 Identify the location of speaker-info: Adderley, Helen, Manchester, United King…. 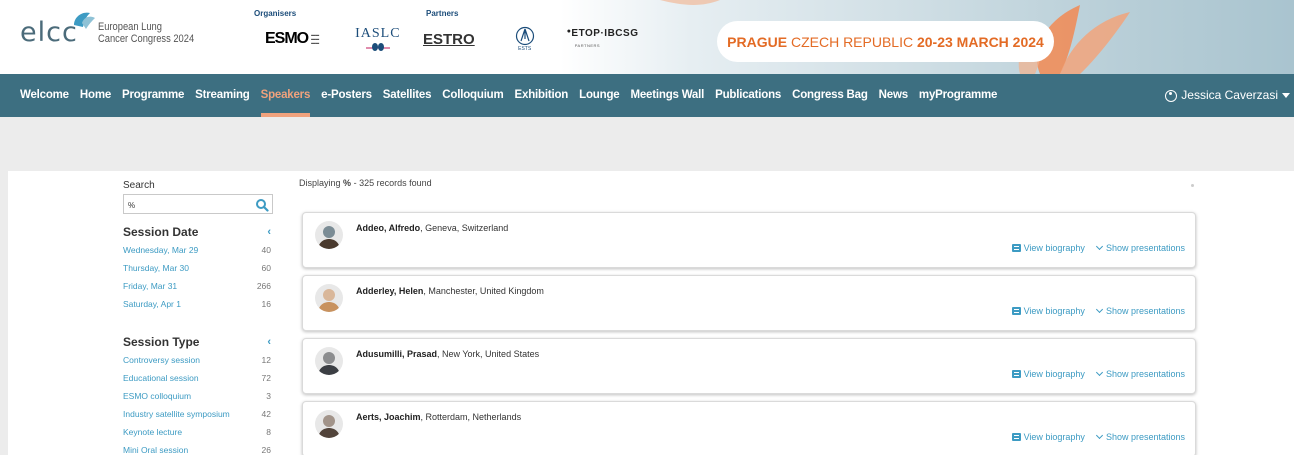
(450, 291).